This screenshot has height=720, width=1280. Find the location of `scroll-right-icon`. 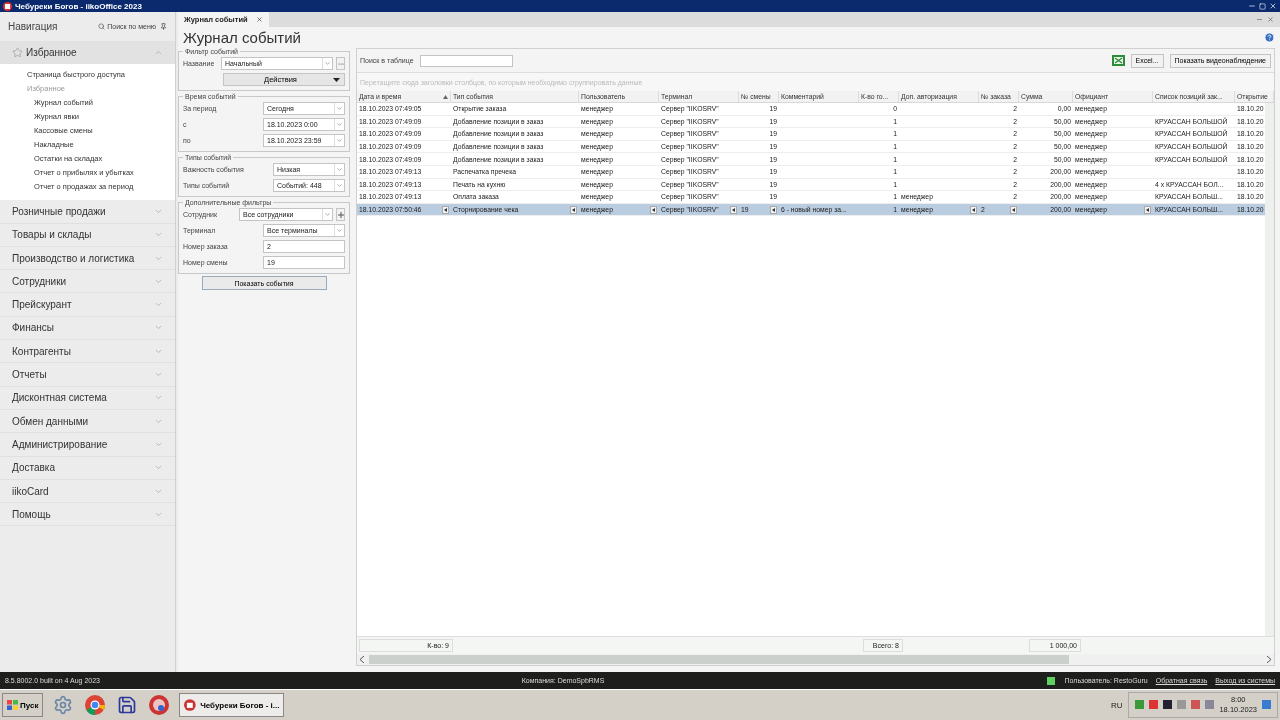

scroll-right-icon is located at coordinates (1268, 659).